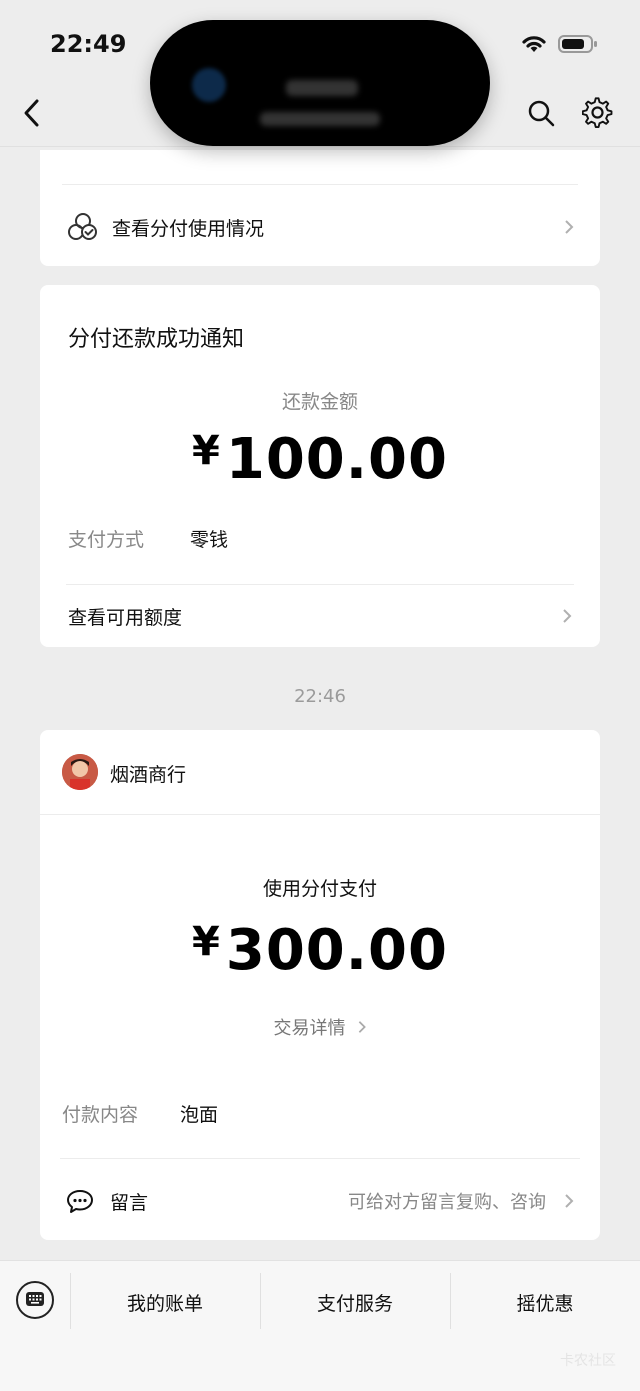 This screenshot has width=640, height=1391. Describe the element at coordinates (148, 773) in the screenshot. I see `merchant-name: 烟酒商行` at that location.